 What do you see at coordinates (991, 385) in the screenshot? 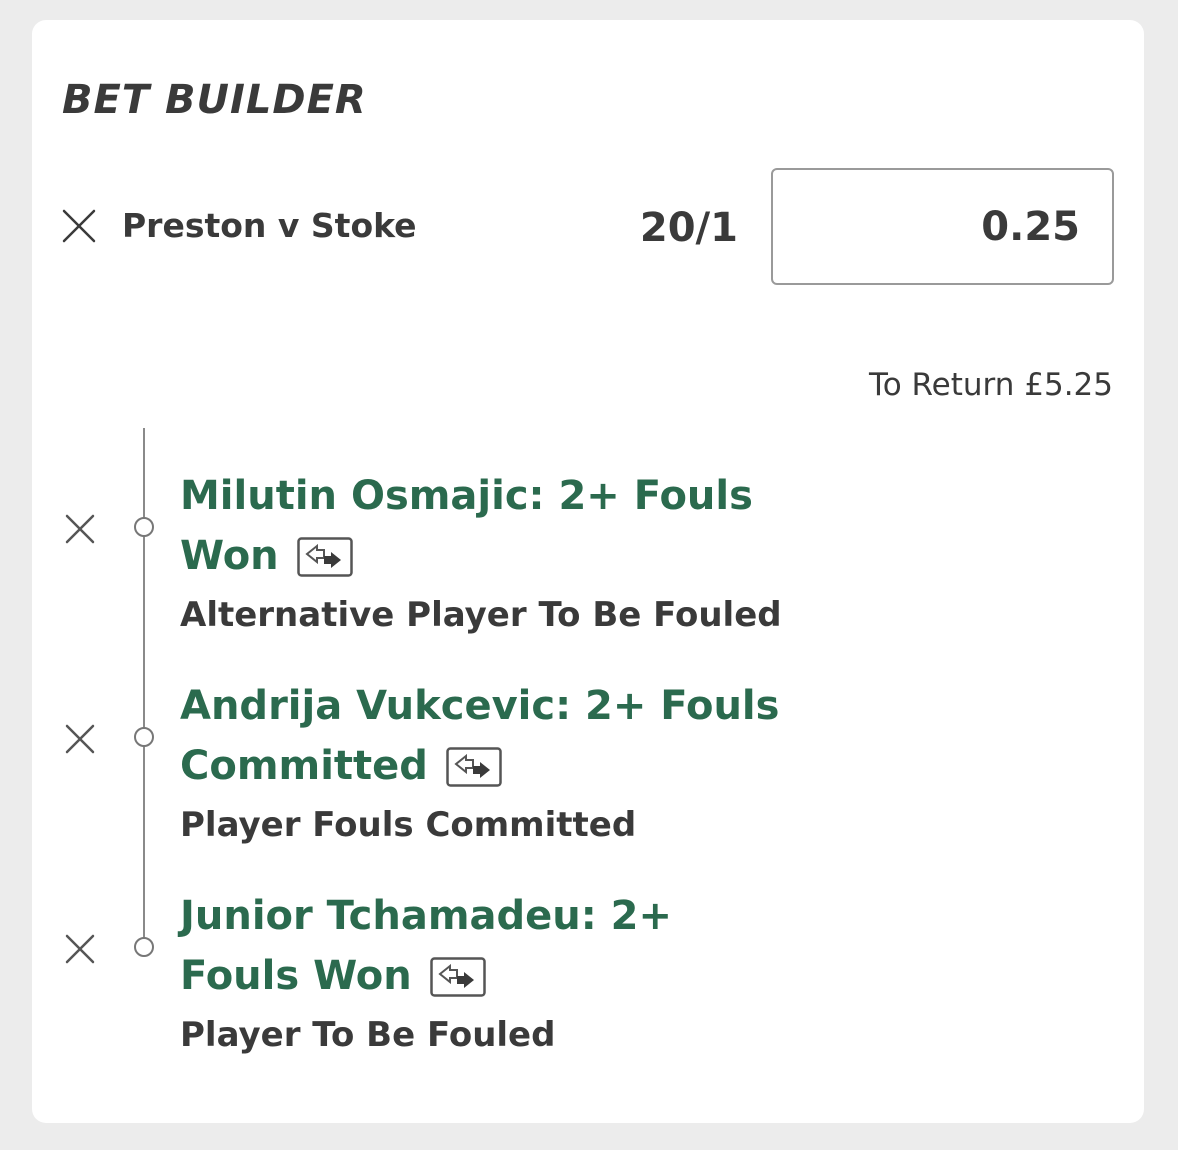
I see `to-return-label: To Return £5.25` at bounding box center [991, 385].